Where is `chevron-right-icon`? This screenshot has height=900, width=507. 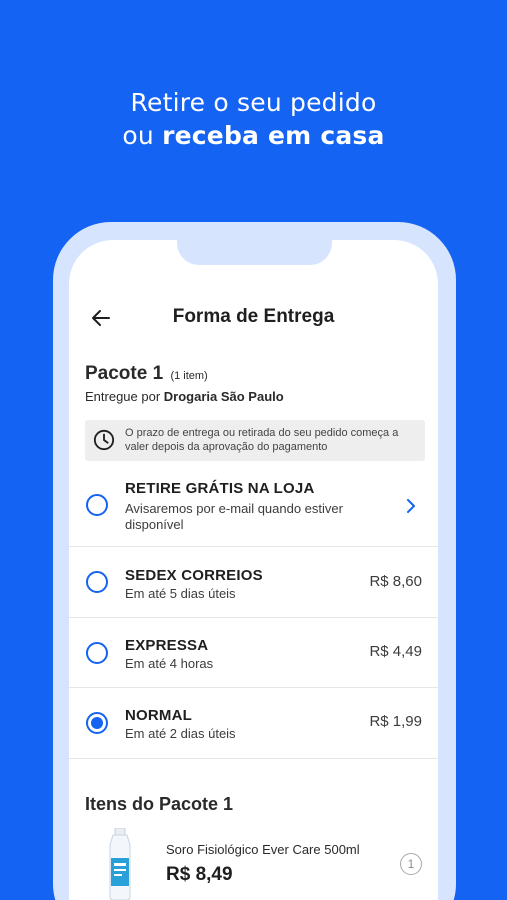
chevron-right-icon is located at coordinates (411, 506).